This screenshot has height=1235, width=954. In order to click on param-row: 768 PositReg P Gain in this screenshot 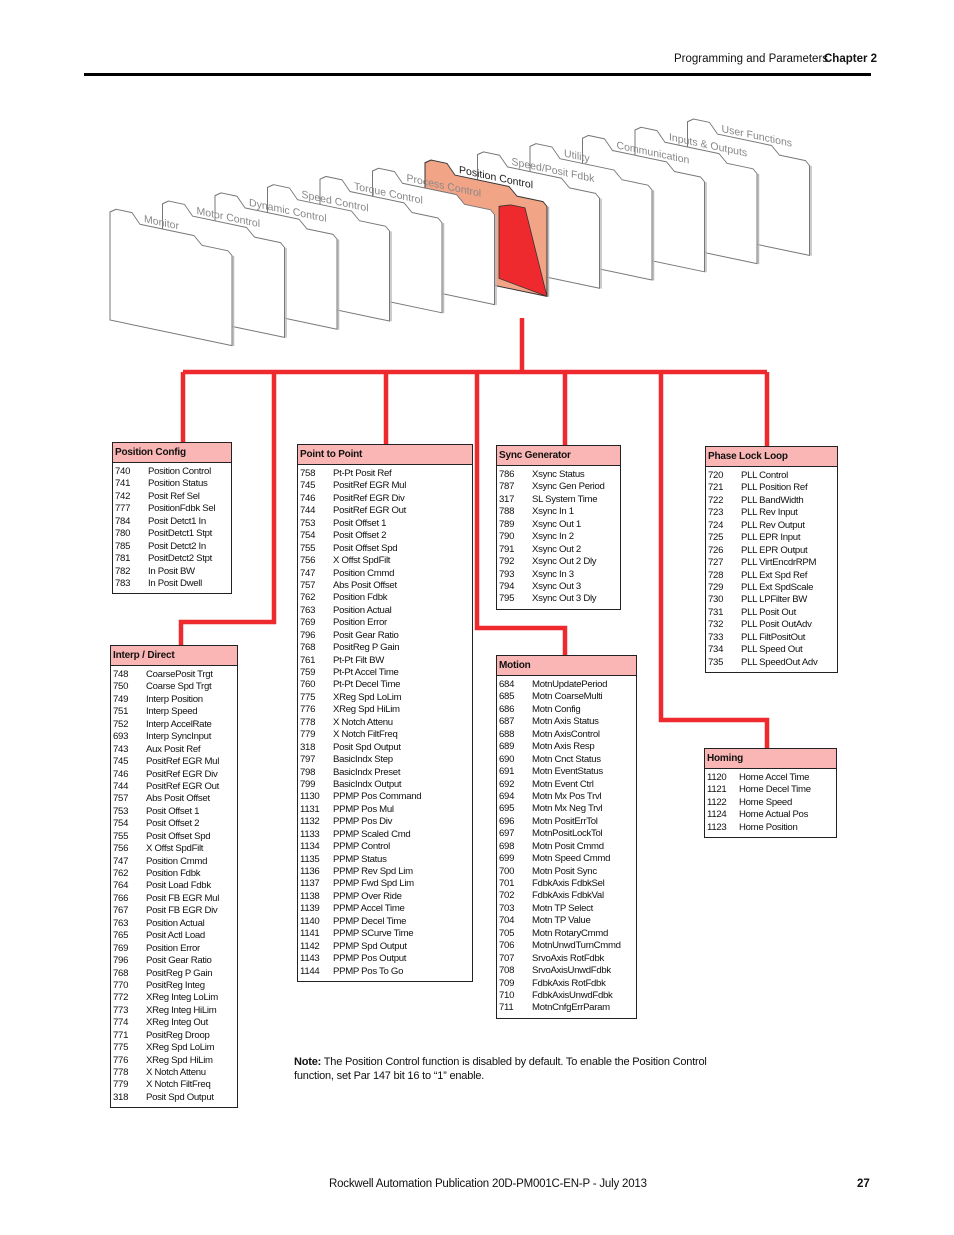, I will do `click(385, 648)`.